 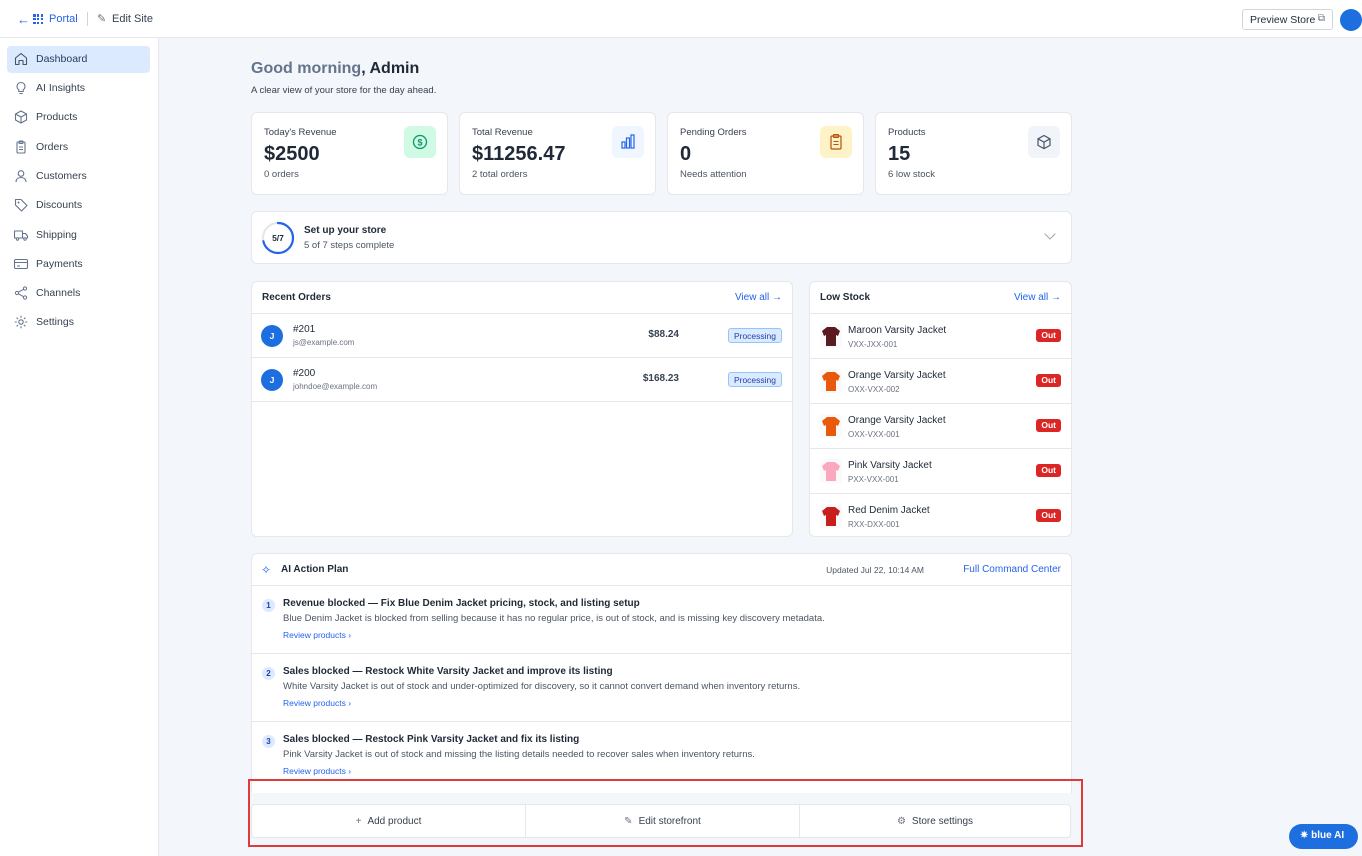 I want to click on stat-value: $2500, so click(x=292, y=154).